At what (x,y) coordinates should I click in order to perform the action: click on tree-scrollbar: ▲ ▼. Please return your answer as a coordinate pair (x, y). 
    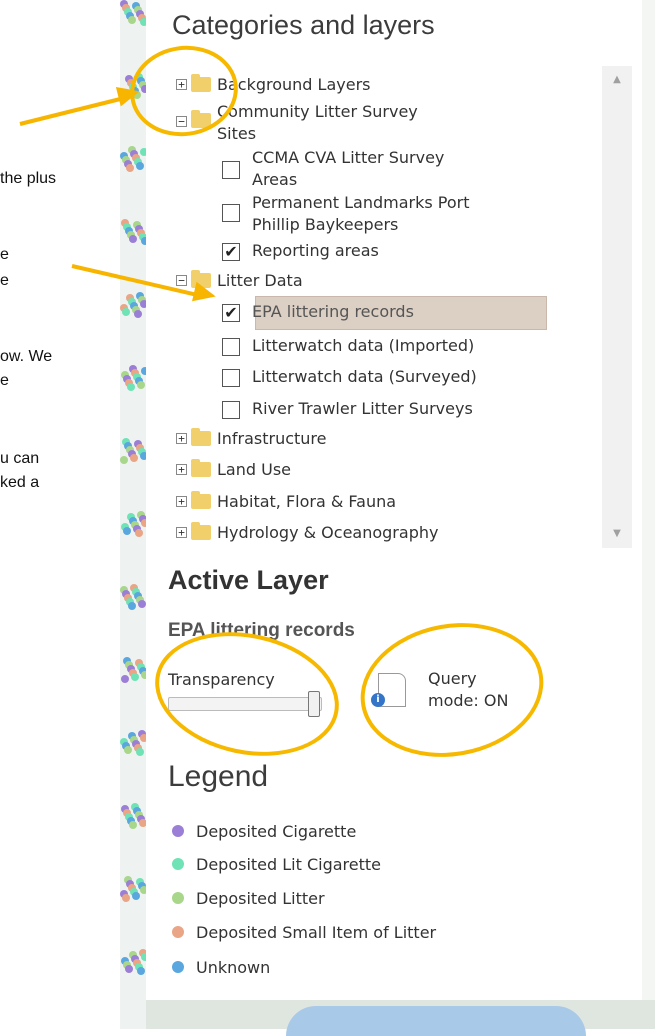
    Looking at the image, I should click on (617, 307).